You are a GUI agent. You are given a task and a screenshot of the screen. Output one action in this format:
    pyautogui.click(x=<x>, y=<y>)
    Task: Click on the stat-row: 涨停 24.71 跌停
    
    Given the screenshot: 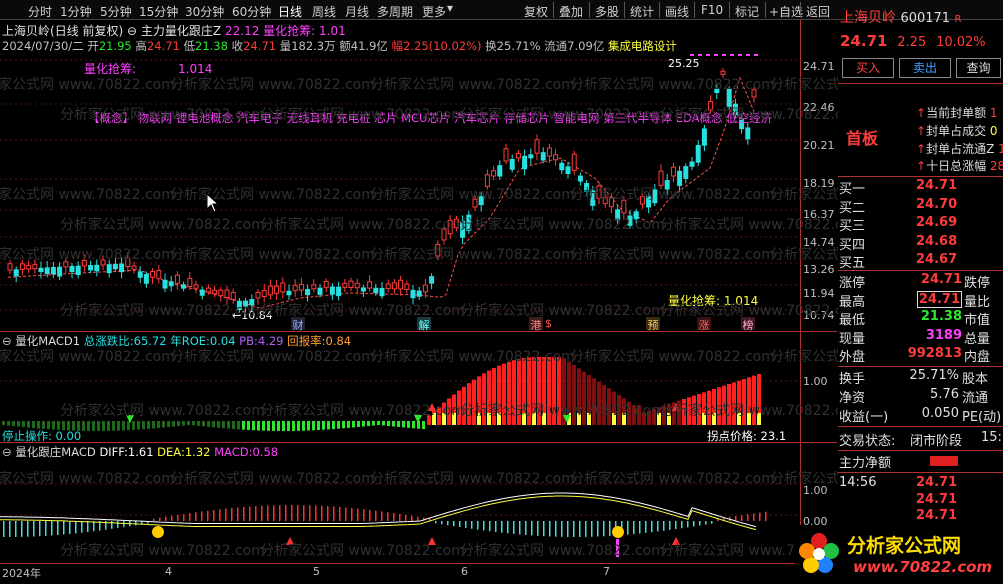 What is the action you would take?
    pyautogui.click(x=920, y=281)
    